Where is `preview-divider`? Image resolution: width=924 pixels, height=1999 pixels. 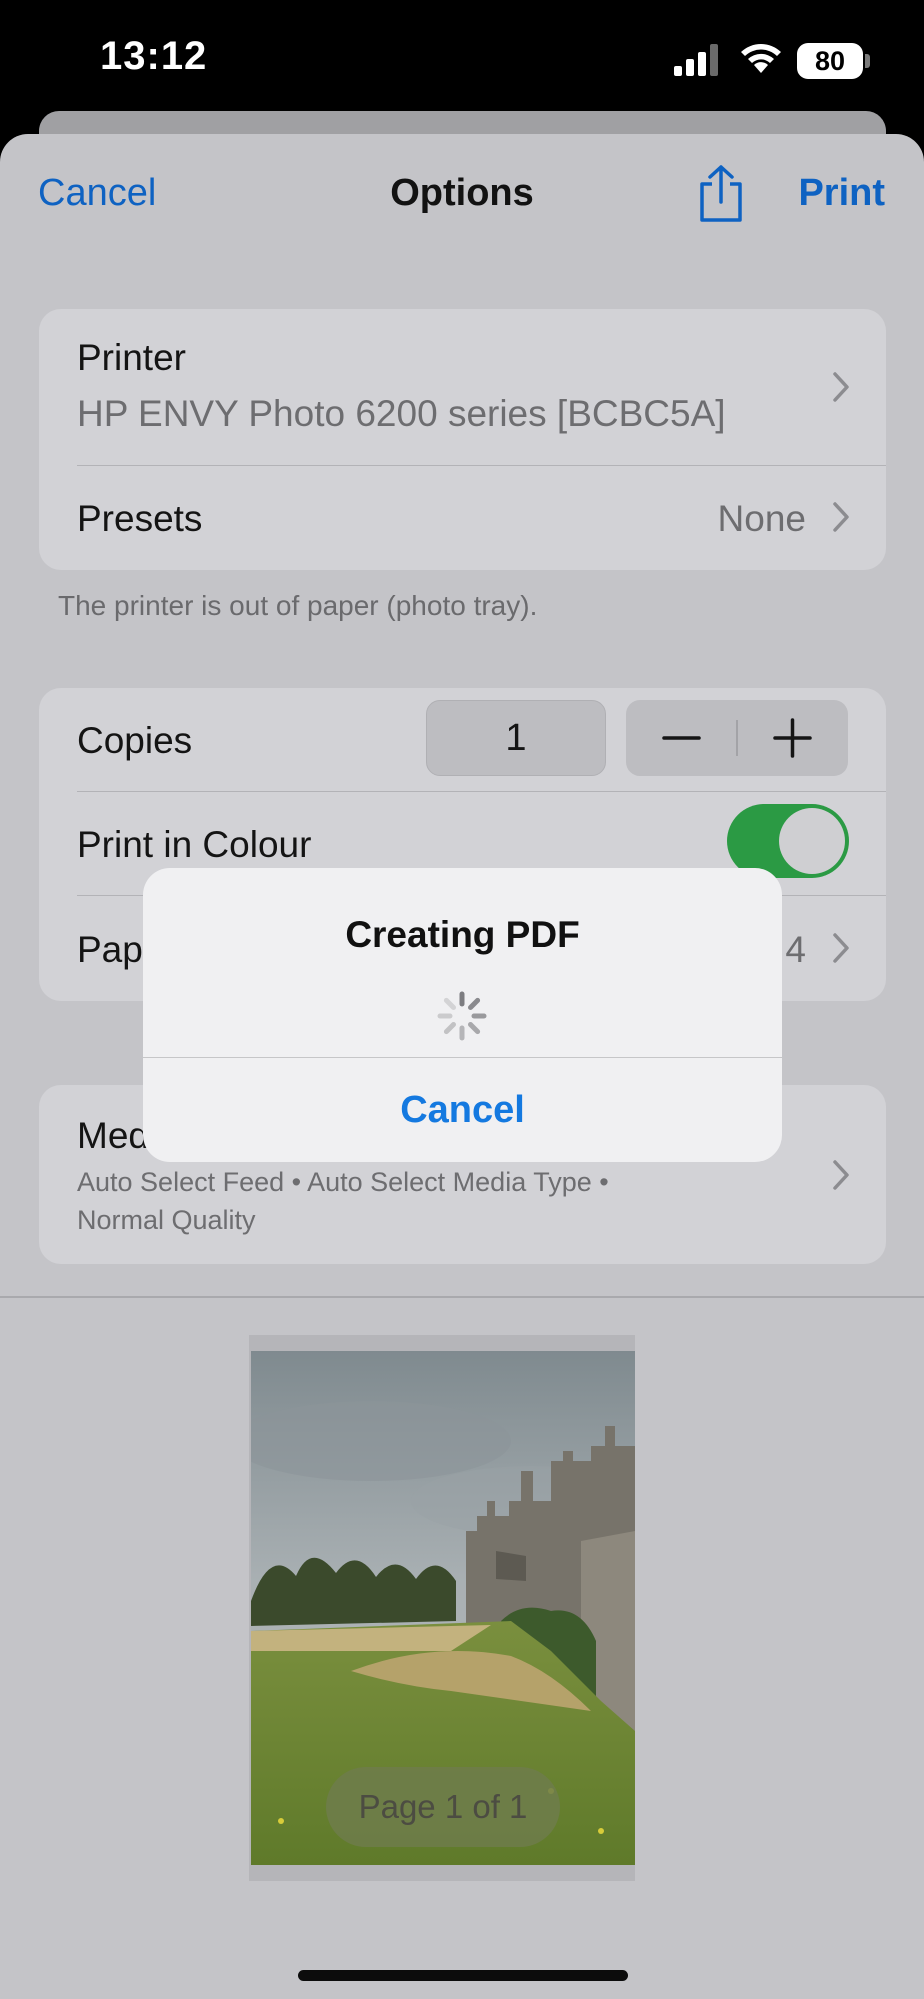 preview-divider is located at coordinates (462, 1297).